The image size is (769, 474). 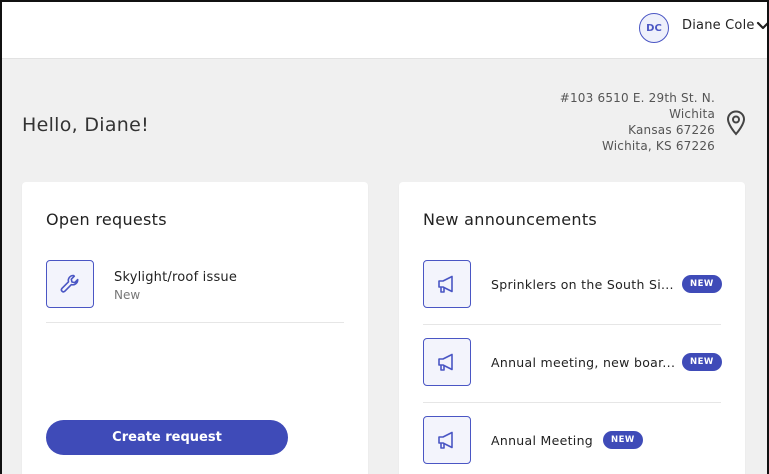 What do you see at coordinates (127, 295) in the screenshot?
I see `request-status: New` at bounding box center [127, 295].